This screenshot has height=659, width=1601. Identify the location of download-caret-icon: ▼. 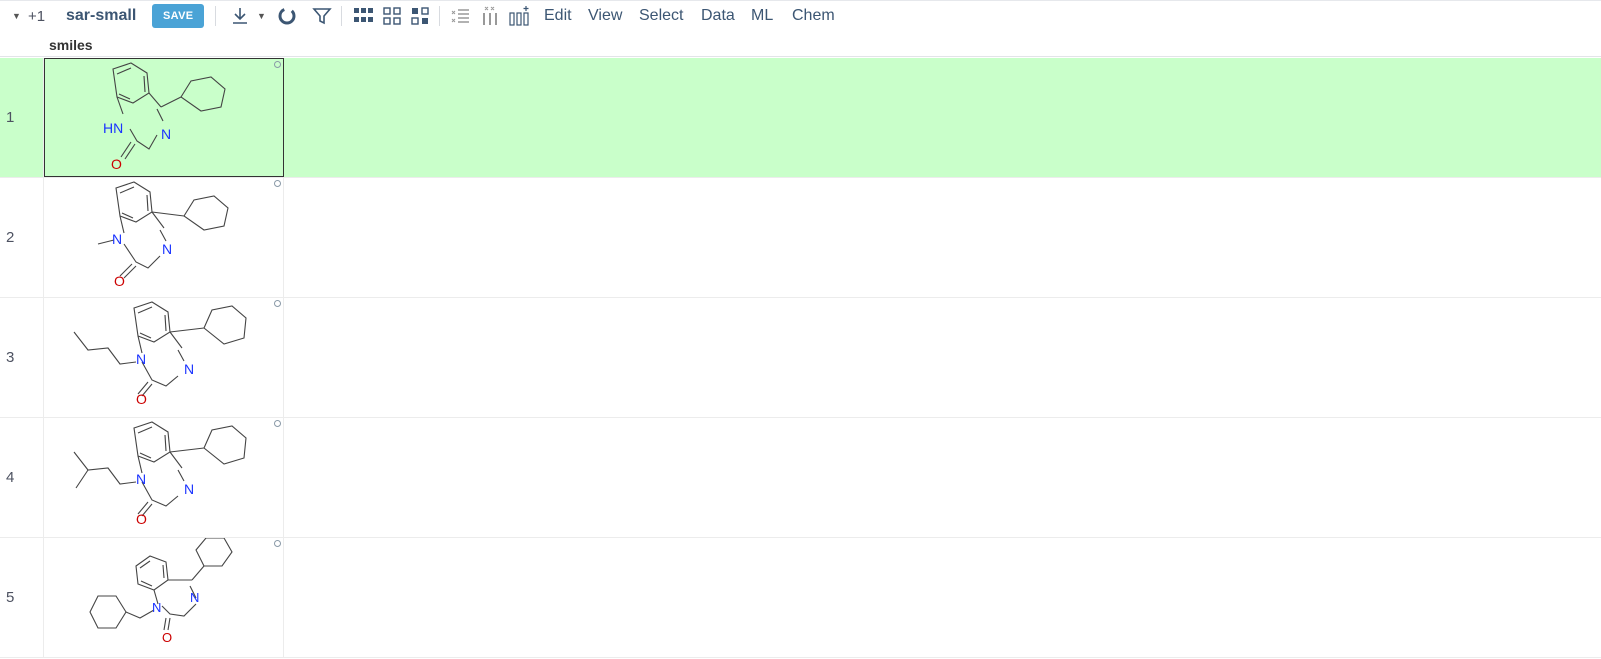
(261, 16).